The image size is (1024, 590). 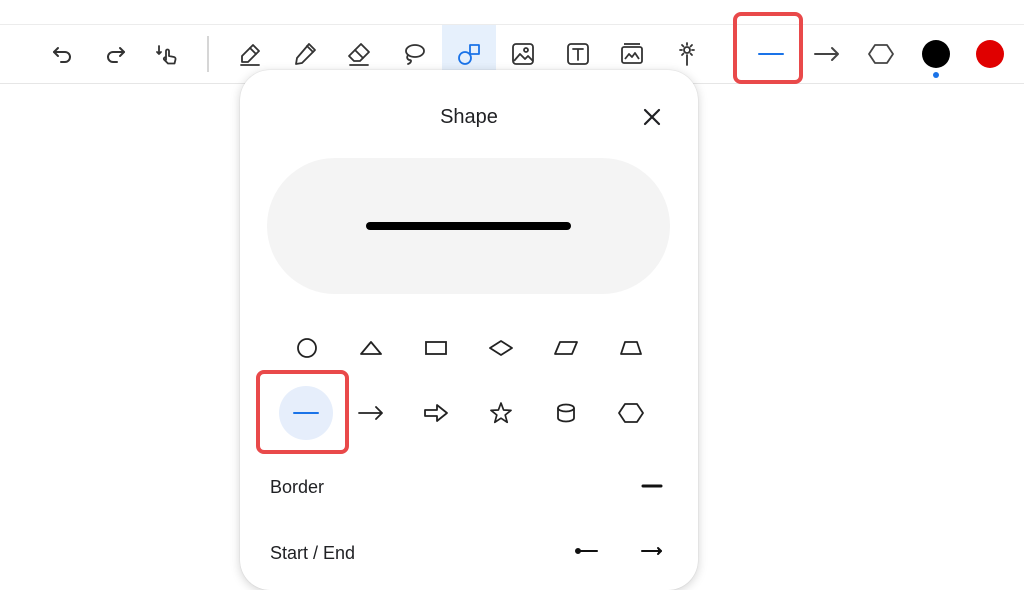 What do you see at coordinates (632, 53) in the screenshot?
I see `sticker-icon` at bounding box center [632, 53].